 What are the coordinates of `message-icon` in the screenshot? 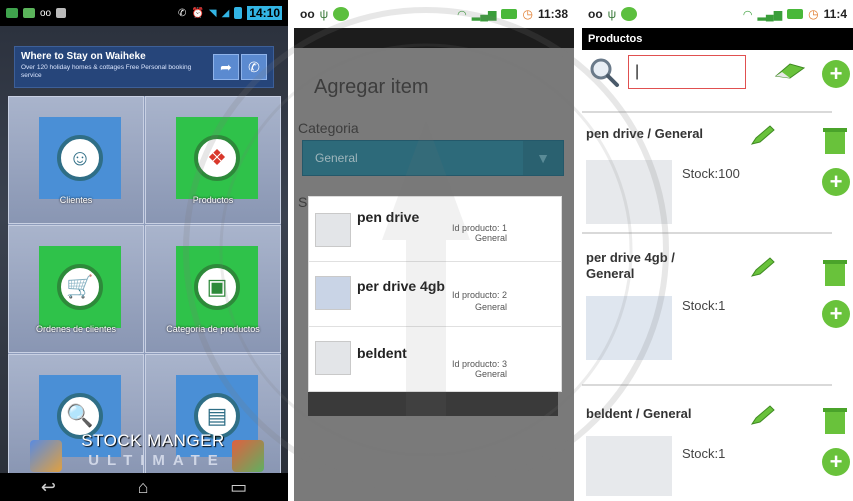 It's located at (61, 13).